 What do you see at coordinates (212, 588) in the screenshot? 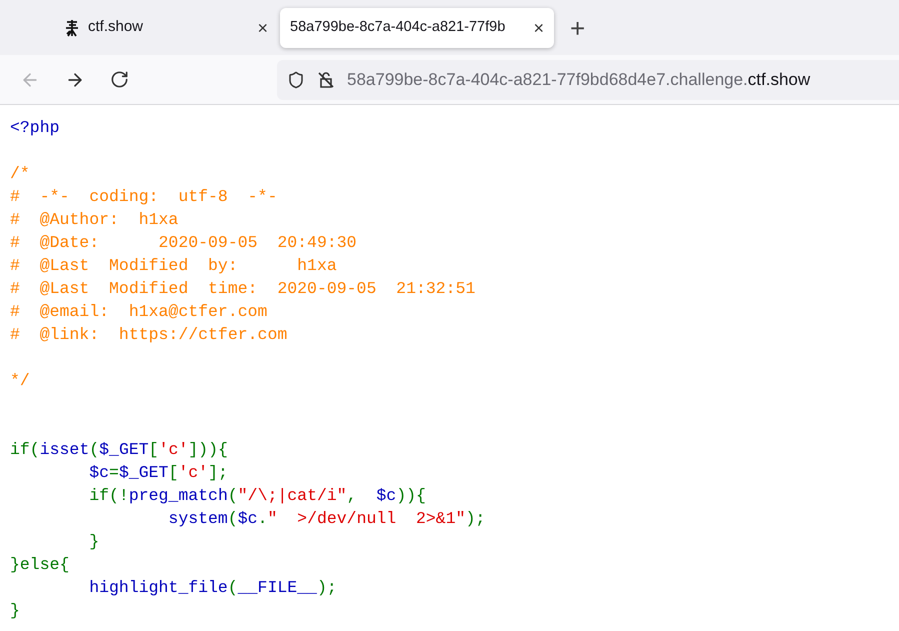
I see `code-line: highlight_file(__FILE__);` at bounding box center [212, 588].